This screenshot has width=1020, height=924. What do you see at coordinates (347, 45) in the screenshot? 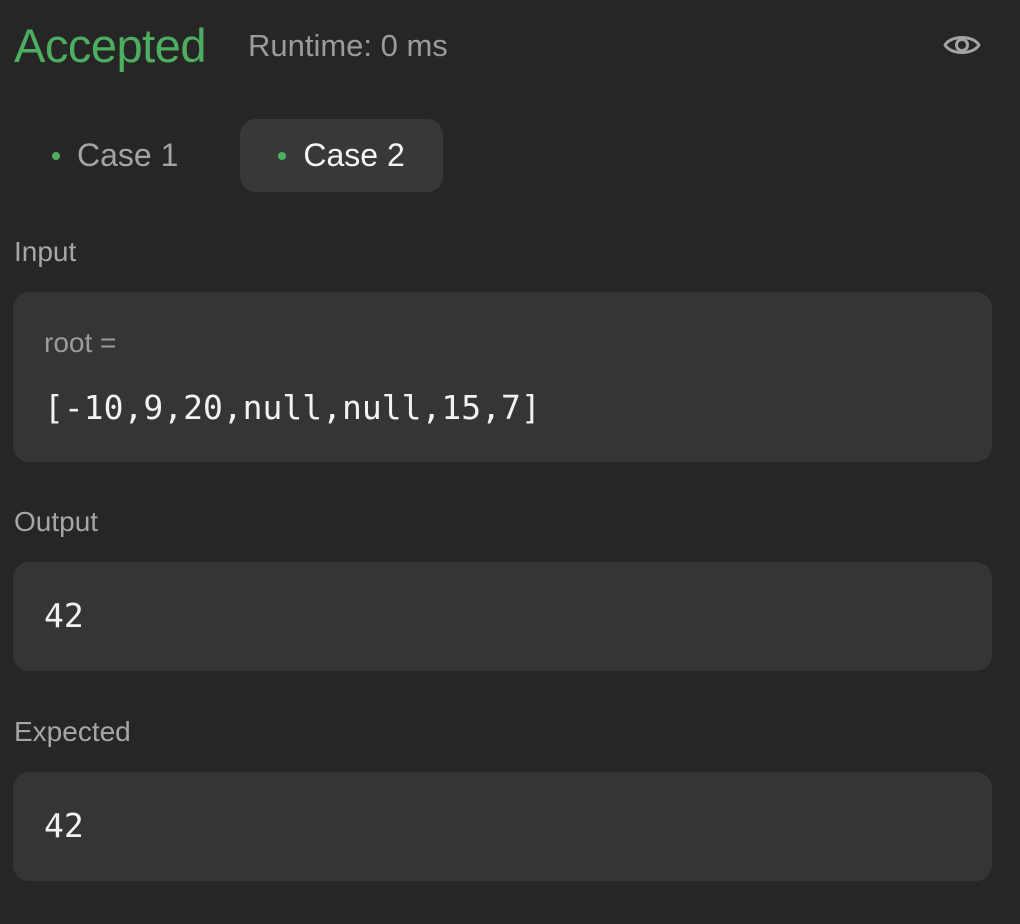
I see `runtime-label: Runtime: 0 ms` at bounding box center [347, 45].